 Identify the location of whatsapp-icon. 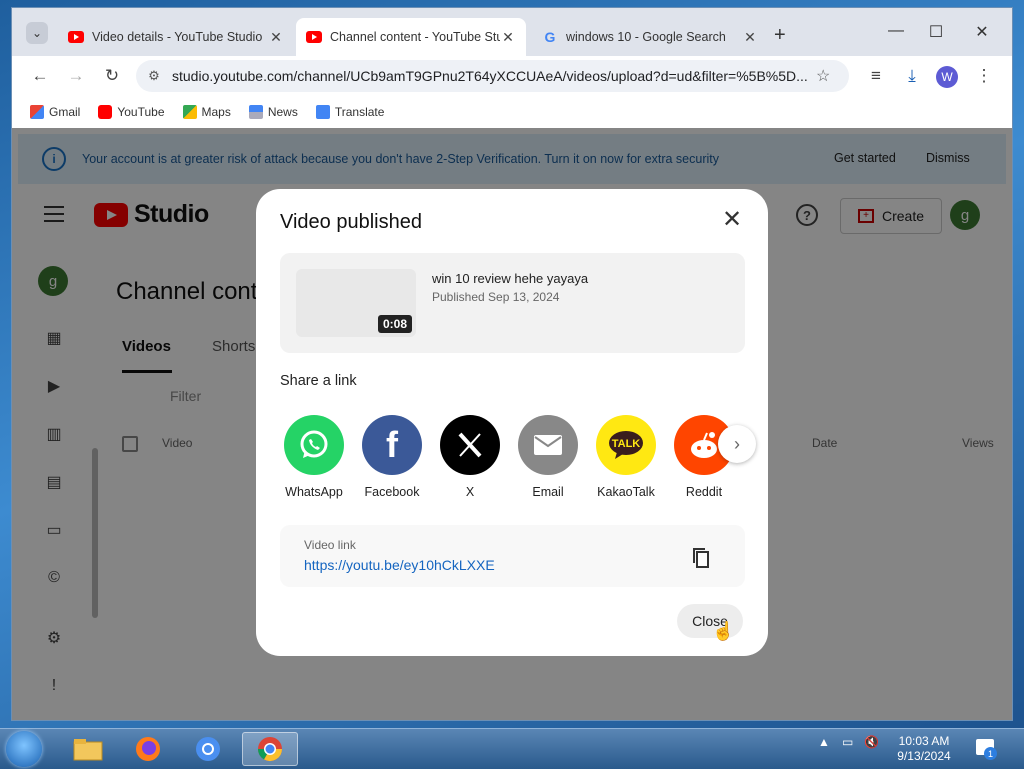
(314, 445).